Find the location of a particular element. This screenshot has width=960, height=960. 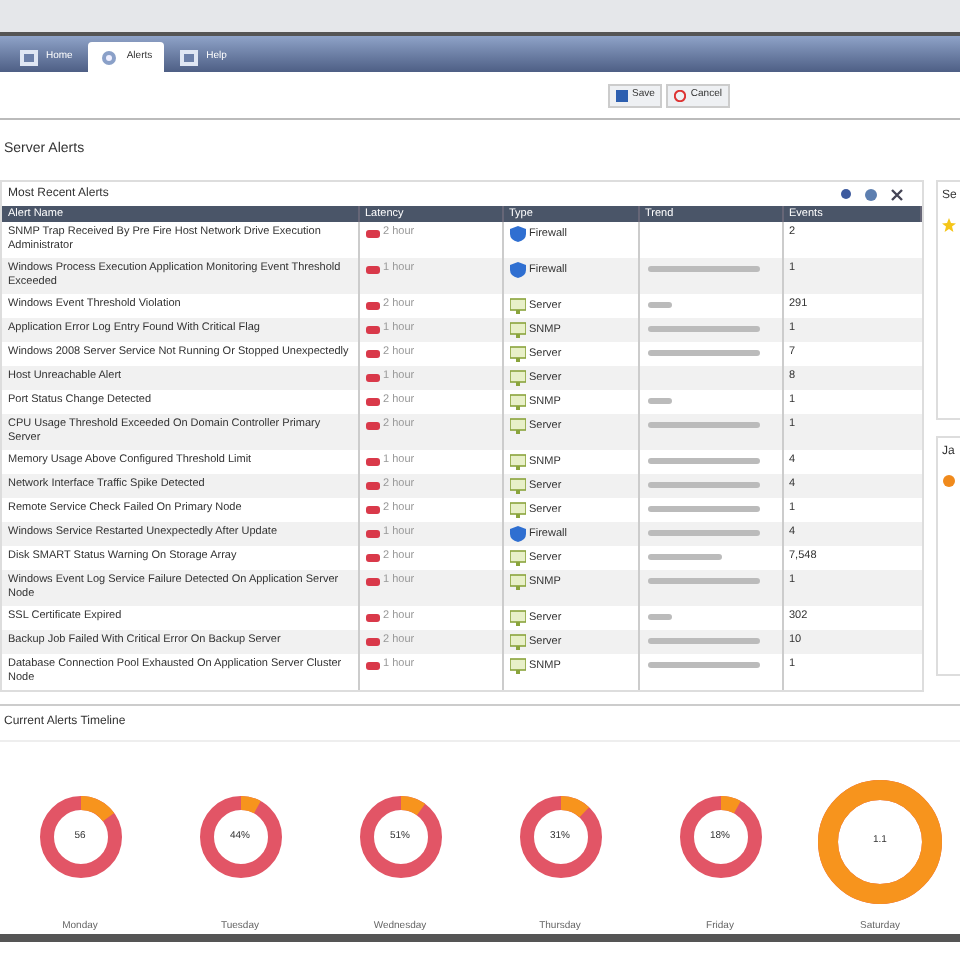

dot-icon is located at coordinates (949, 481).